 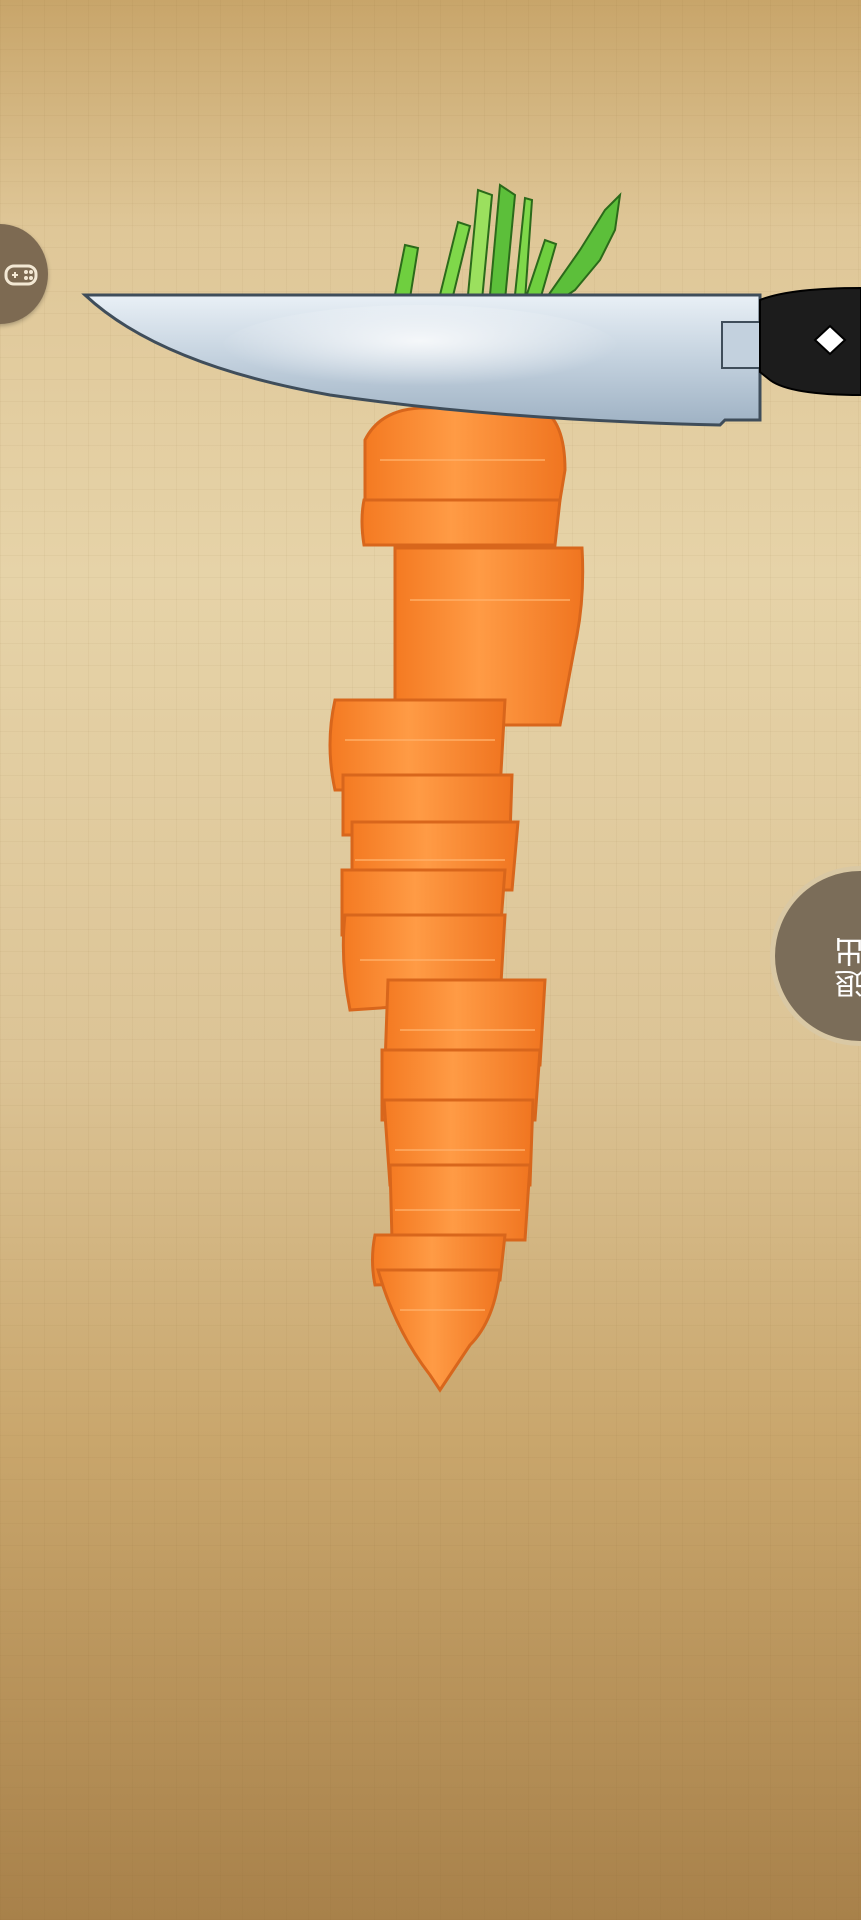 What do you see at coordinates (848, 967) in the screenshot?
I see `exit-label: 退出` at bounding box center [848, 967].